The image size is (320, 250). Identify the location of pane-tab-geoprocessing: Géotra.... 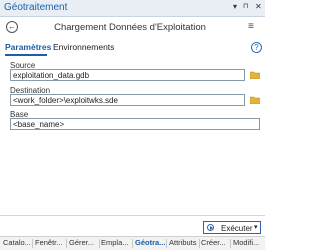
(150, 242).